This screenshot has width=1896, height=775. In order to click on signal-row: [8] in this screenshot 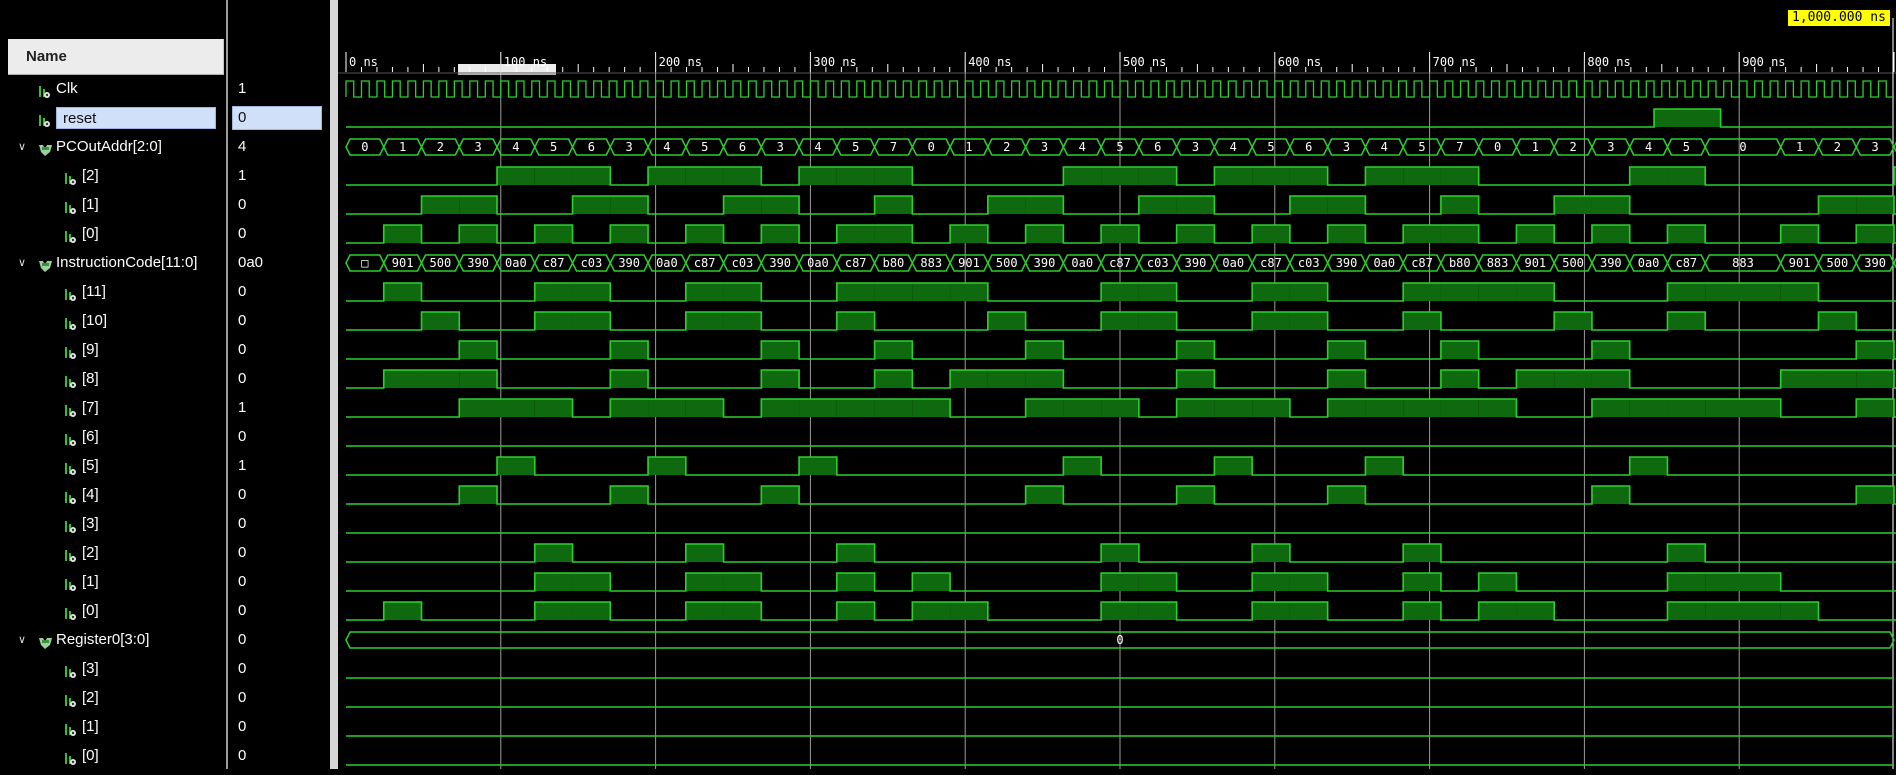, I will do `click(114, 379)`.